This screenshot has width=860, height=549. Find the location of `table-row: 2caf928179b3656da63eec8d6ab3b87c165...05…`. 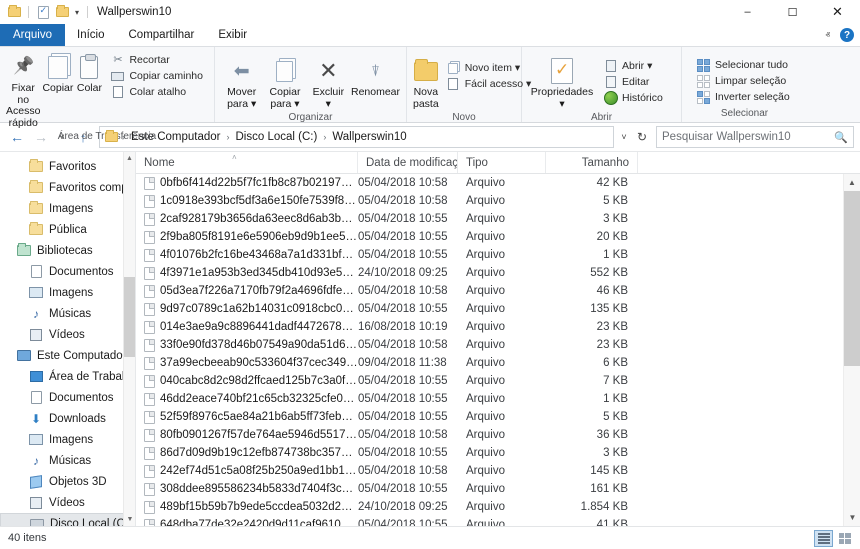

table-row: 2caf928179b3656da63eec8d6ab3b87c165...05… is located at coordinates (498, 219).